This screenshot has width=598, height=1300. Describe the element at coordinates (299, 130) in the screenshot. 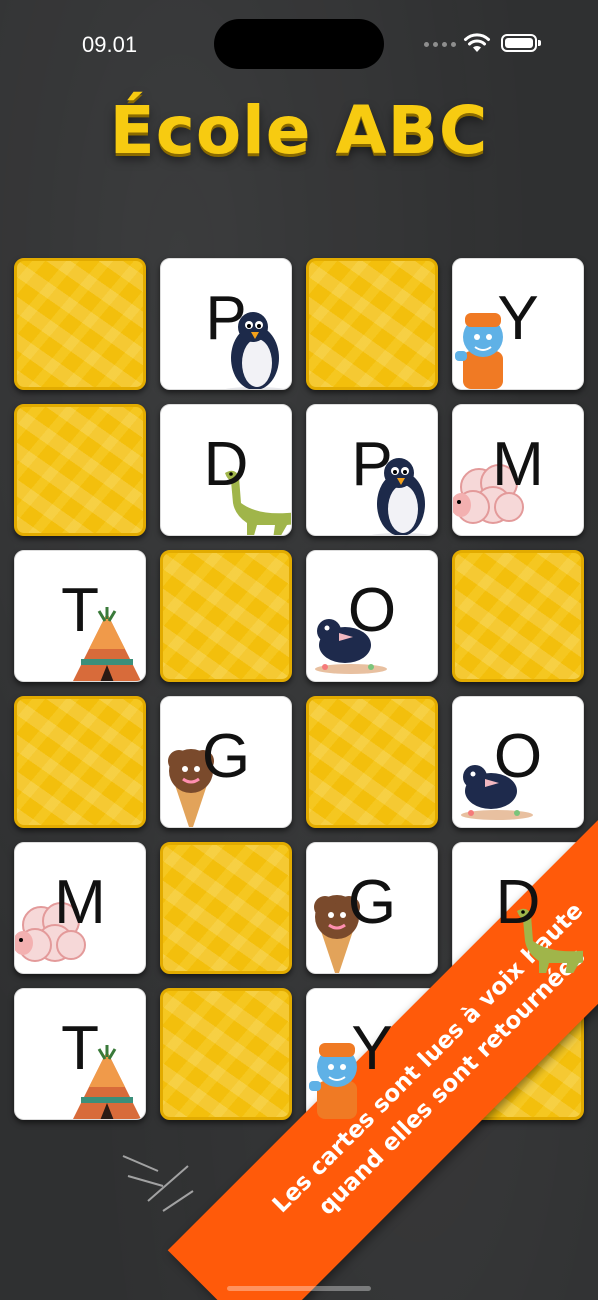

I see `app-title: École ABC` at that location.